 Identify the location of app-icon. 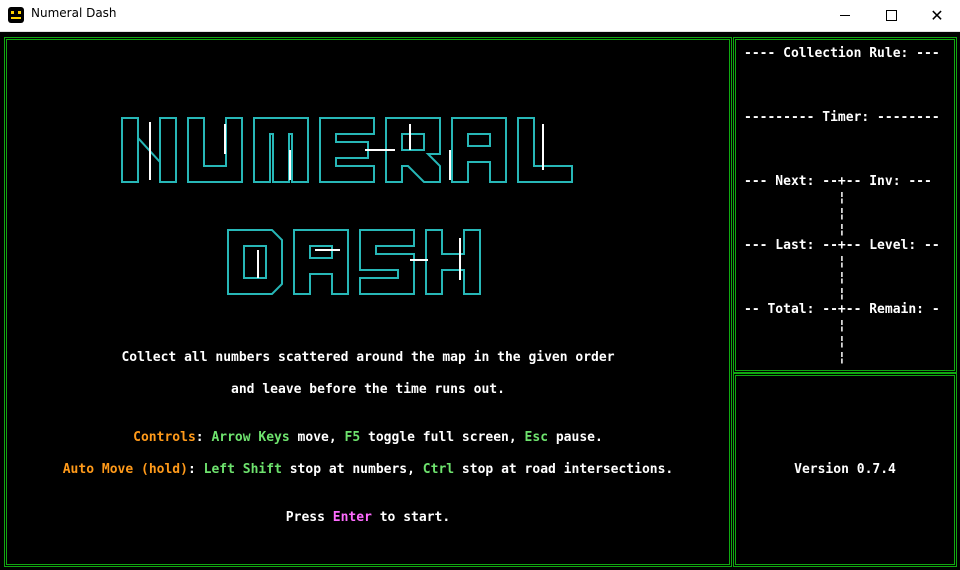
(16, 15).